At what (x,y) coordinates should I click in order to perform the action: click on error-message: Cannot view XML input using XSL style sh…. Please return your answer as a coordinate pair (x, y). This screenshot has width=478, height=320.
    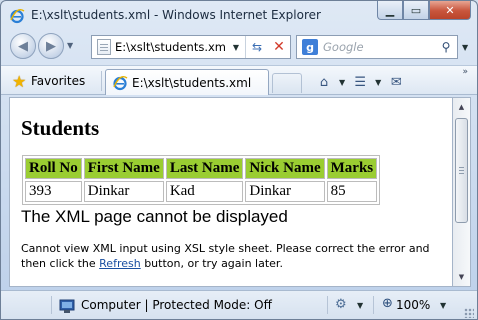
    Looking at the image, I should click on (228, 256).